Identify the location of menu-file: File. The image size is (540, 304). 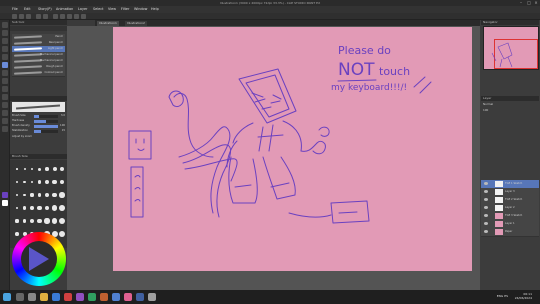
(15, 9).